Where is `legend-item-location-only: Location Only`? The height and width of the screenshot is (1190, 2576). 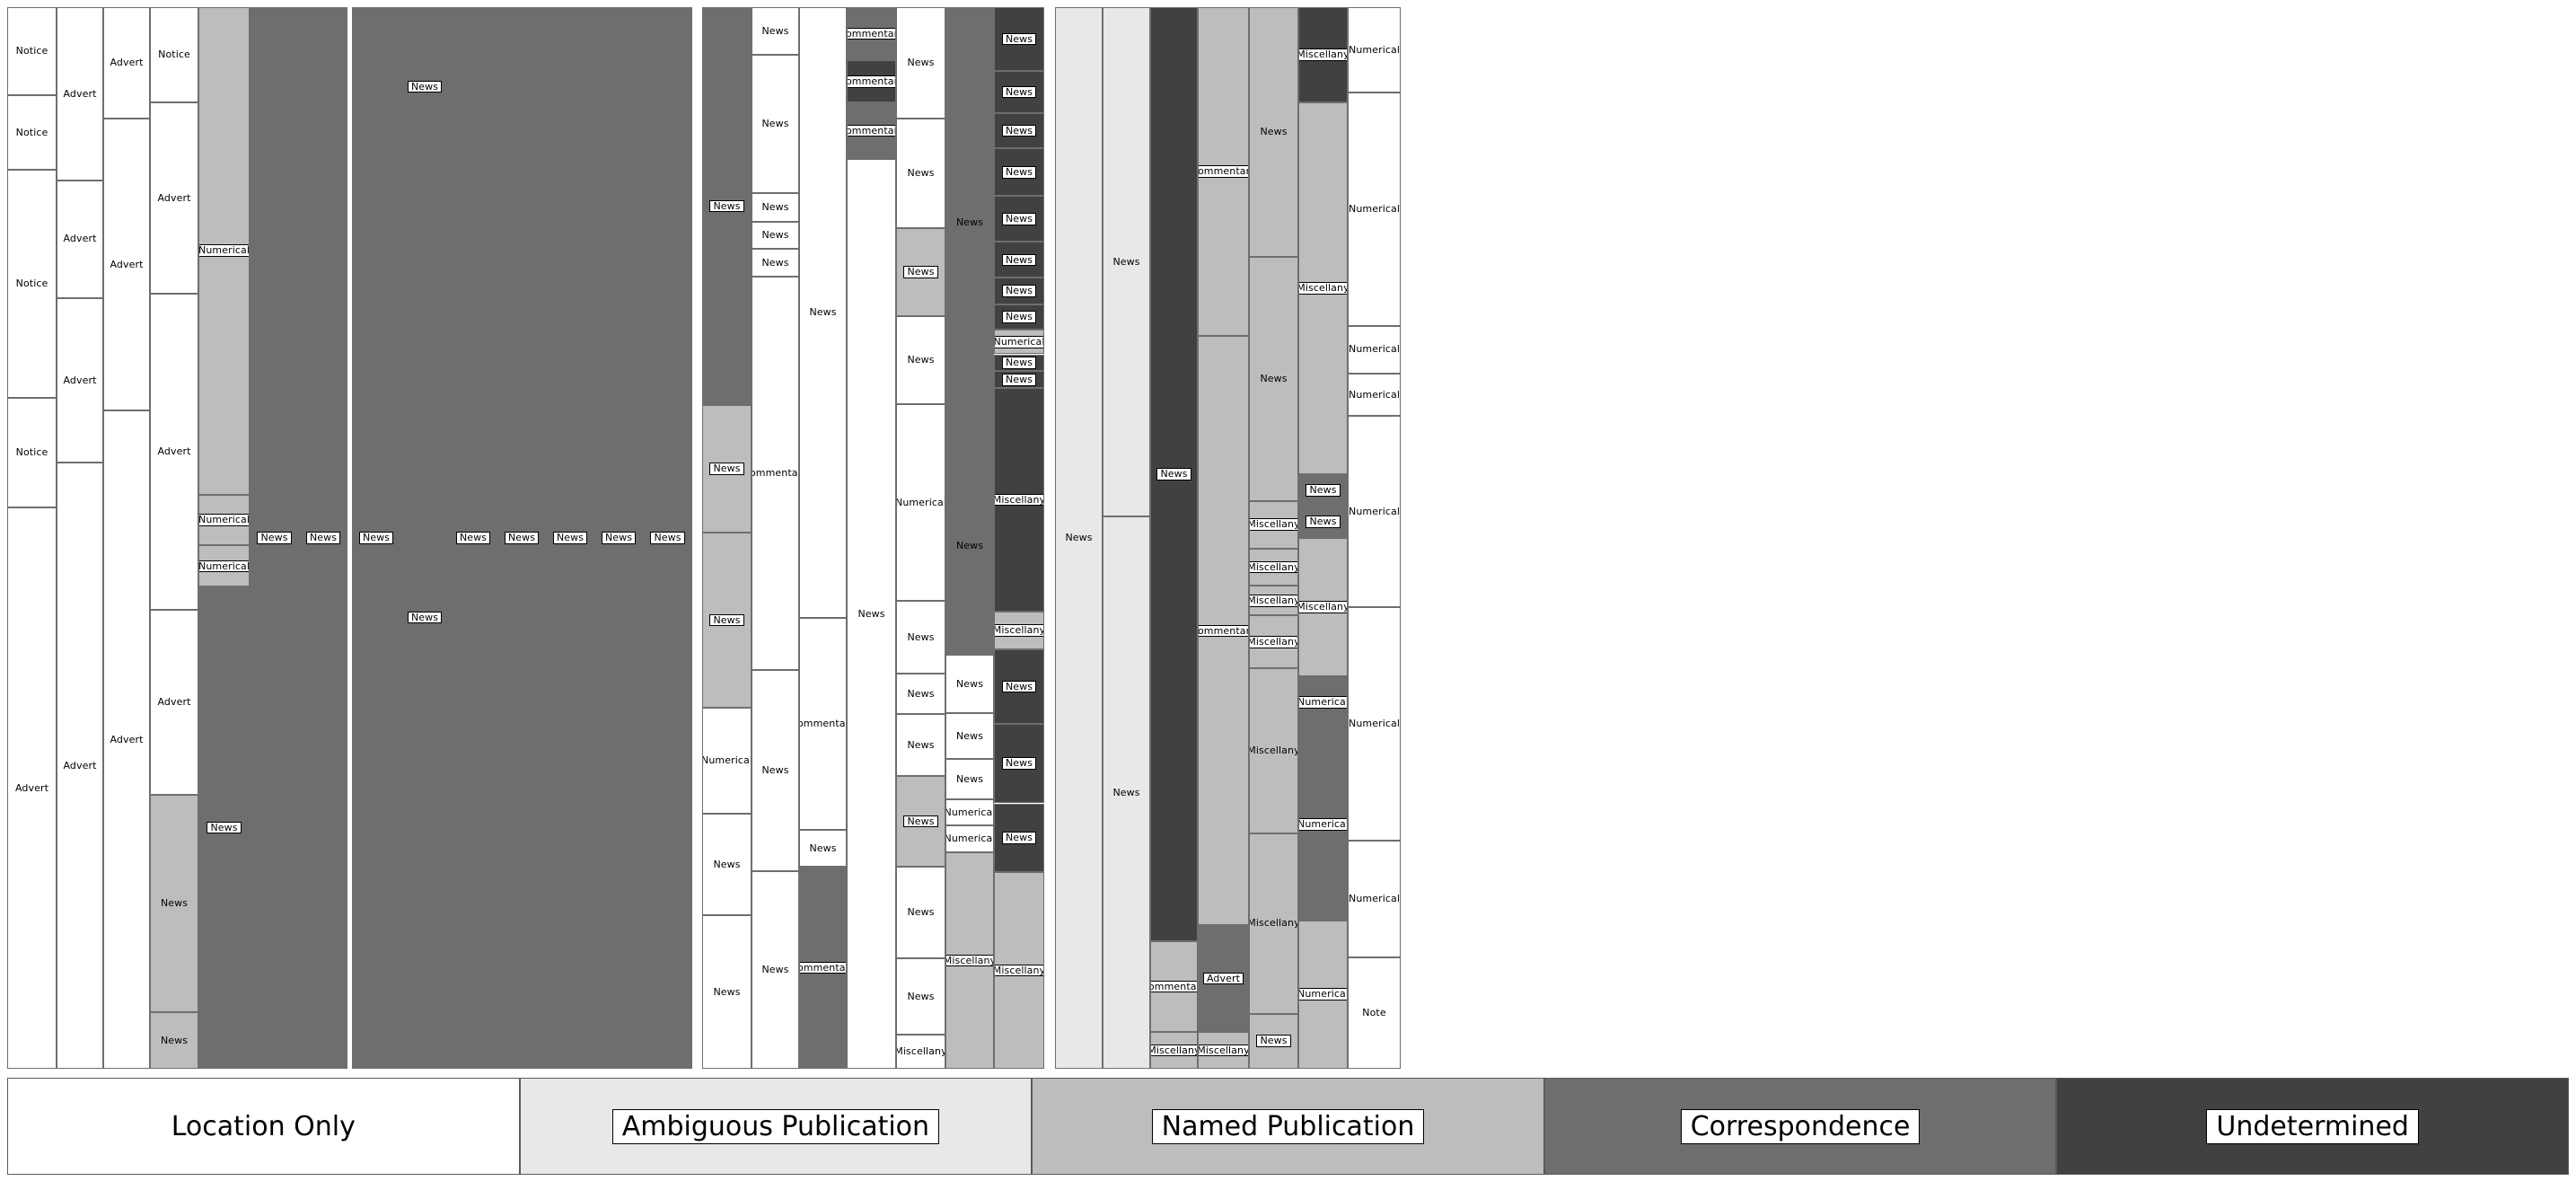 legend-item-location-only: Location Only is located at coordinates (263, 1126).